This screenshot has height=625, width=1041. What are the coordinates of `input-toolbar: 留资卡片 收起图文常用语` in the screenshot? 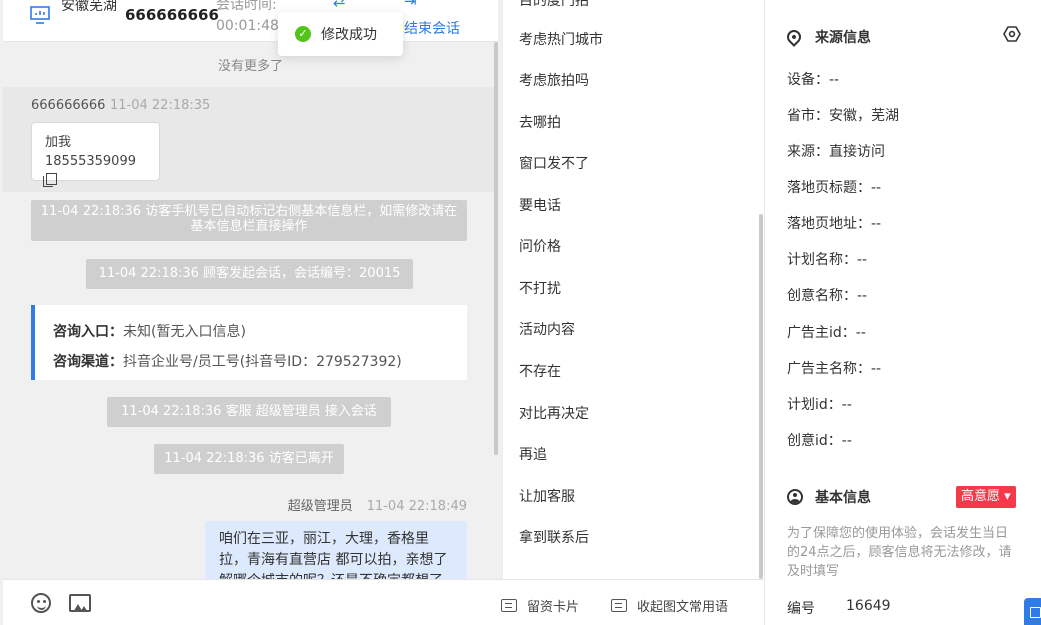 It's located at (383, 602).